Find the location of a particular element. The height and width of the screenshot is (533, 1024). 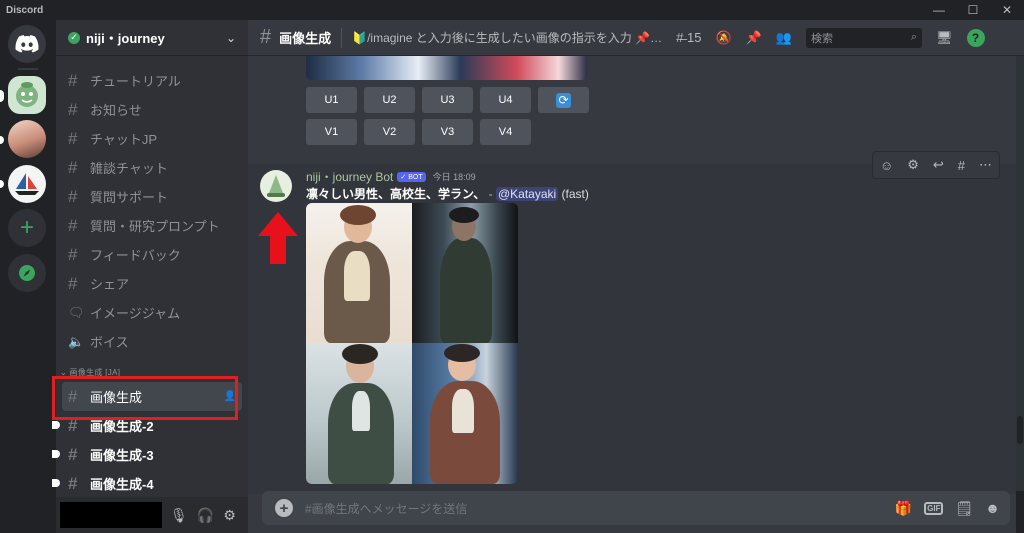

reroll-button: ⟳ is located at coordinates (563, 100).